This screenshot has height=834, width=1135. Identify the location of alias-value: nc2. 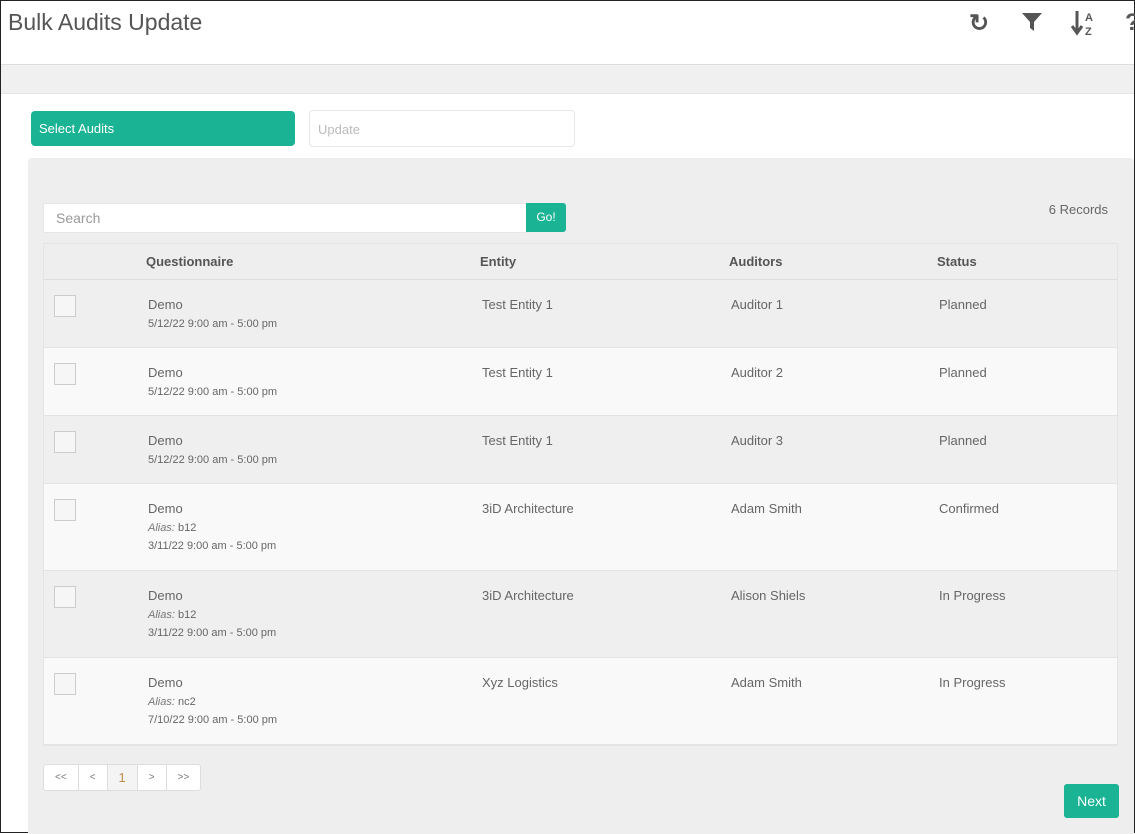
(186, 702).